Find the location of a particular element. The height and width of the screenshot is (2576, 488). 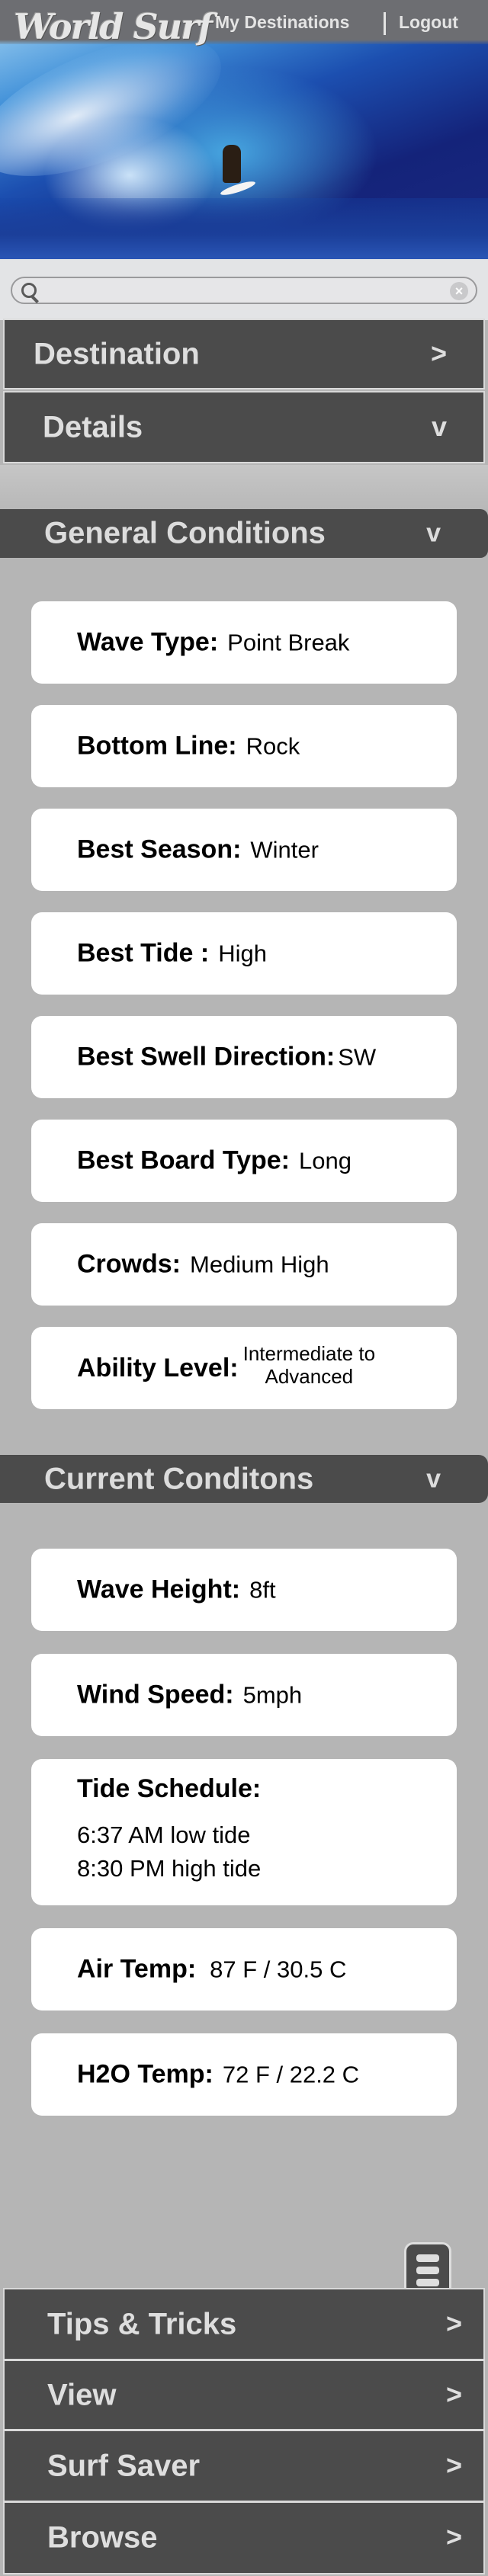

value: High is located at coordinates (242, 953).